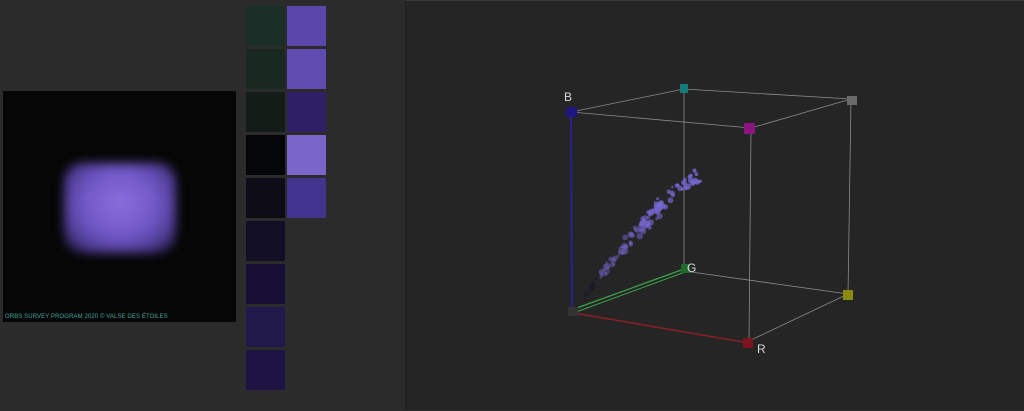 The image size is (1024, 411). What do you see at coordinates (748, 343) in the screenshot?
I see `corner-marker-r` at bounding box center [748, 343].